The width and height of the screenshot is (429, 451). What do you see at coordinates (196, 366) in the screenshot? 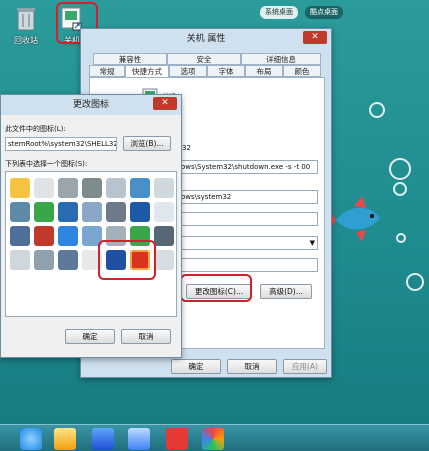
I see `properties-ok-button: 确定` at bounding box center [196, 366].